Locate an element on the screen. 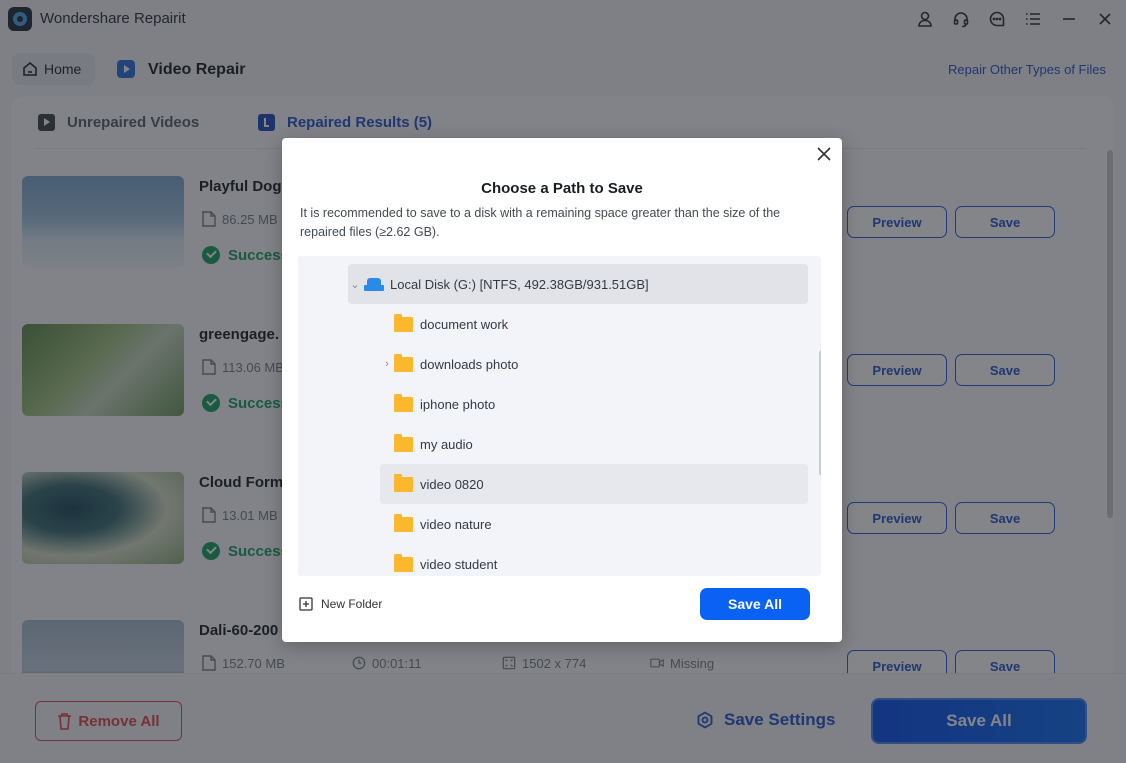  close-icon is located at coordinates (824, 154).